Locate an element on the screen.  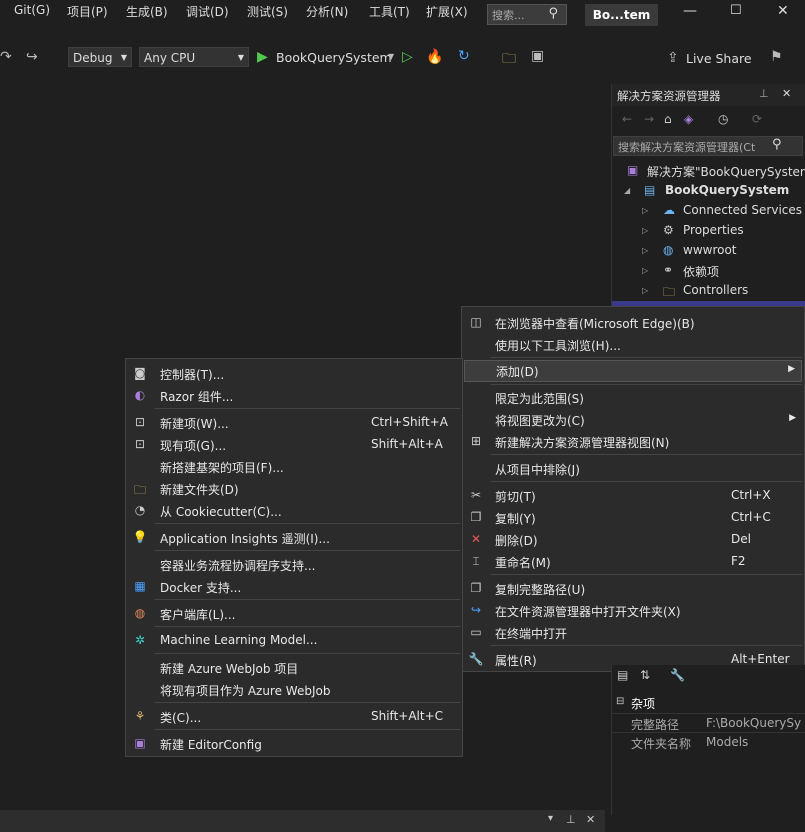
live-share-icon: ⇪ is located at coordinates (673, 58).